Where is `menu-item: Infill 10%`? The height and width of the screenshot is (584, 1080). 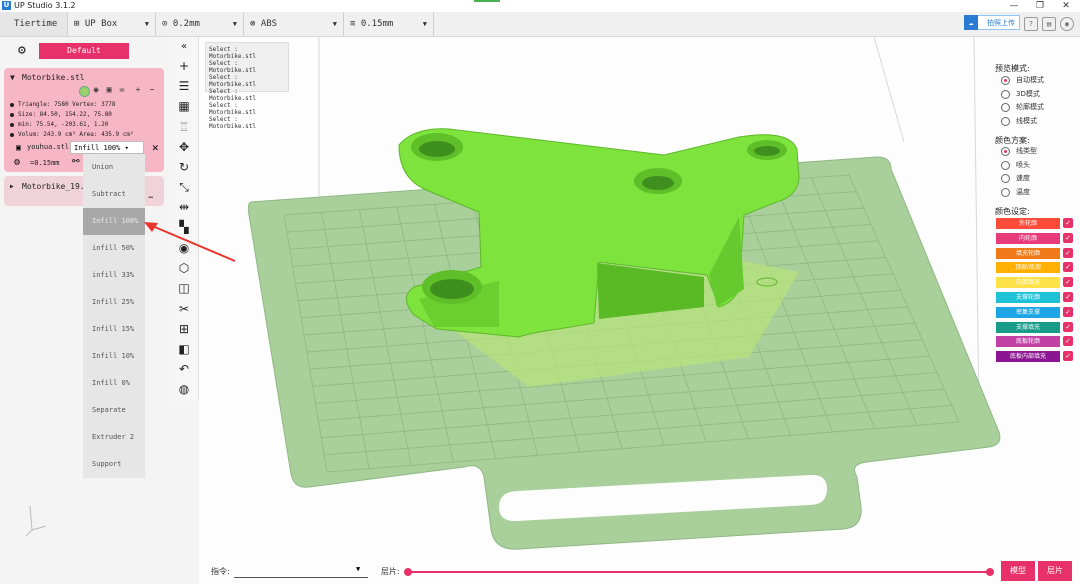
menu-item: Infill 10% is located at coordinates (114, 356).